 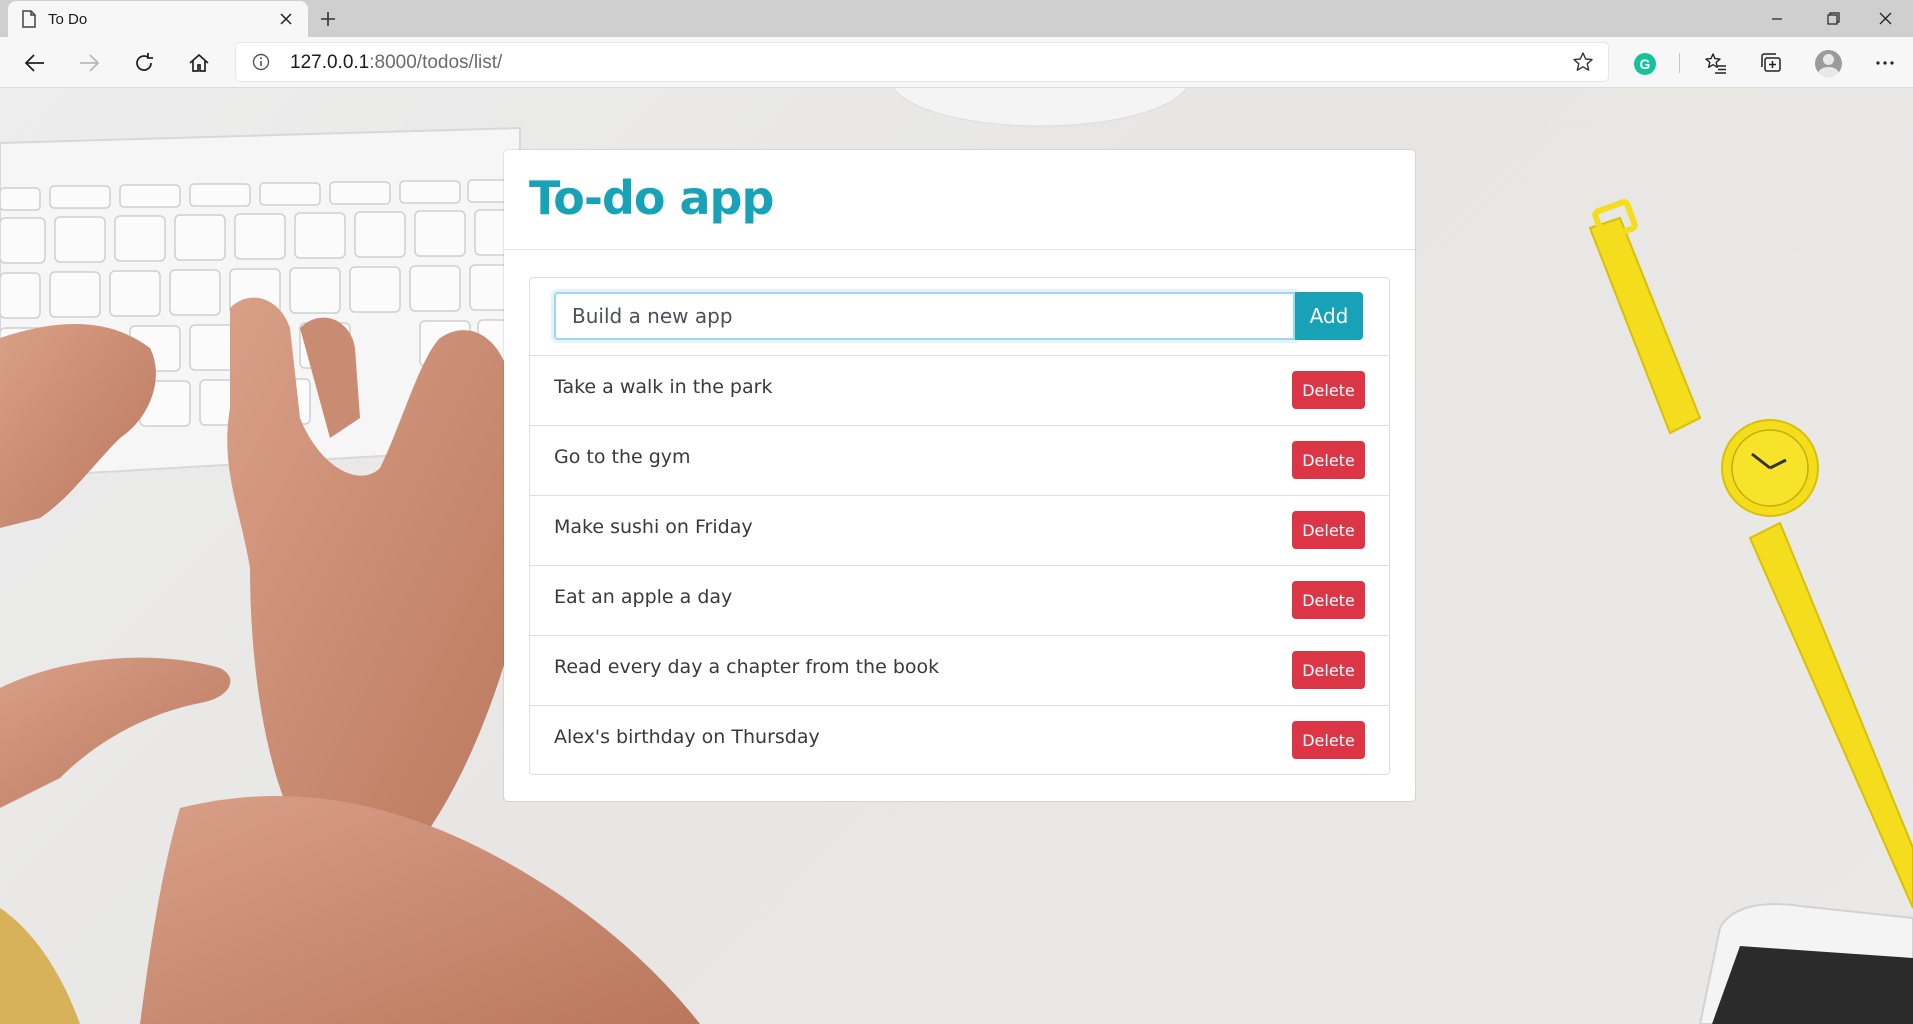 What do you see at coordinates (328, 19) in the screenshot?
I see `new-tab-icon` at bounding box center [328, 19].